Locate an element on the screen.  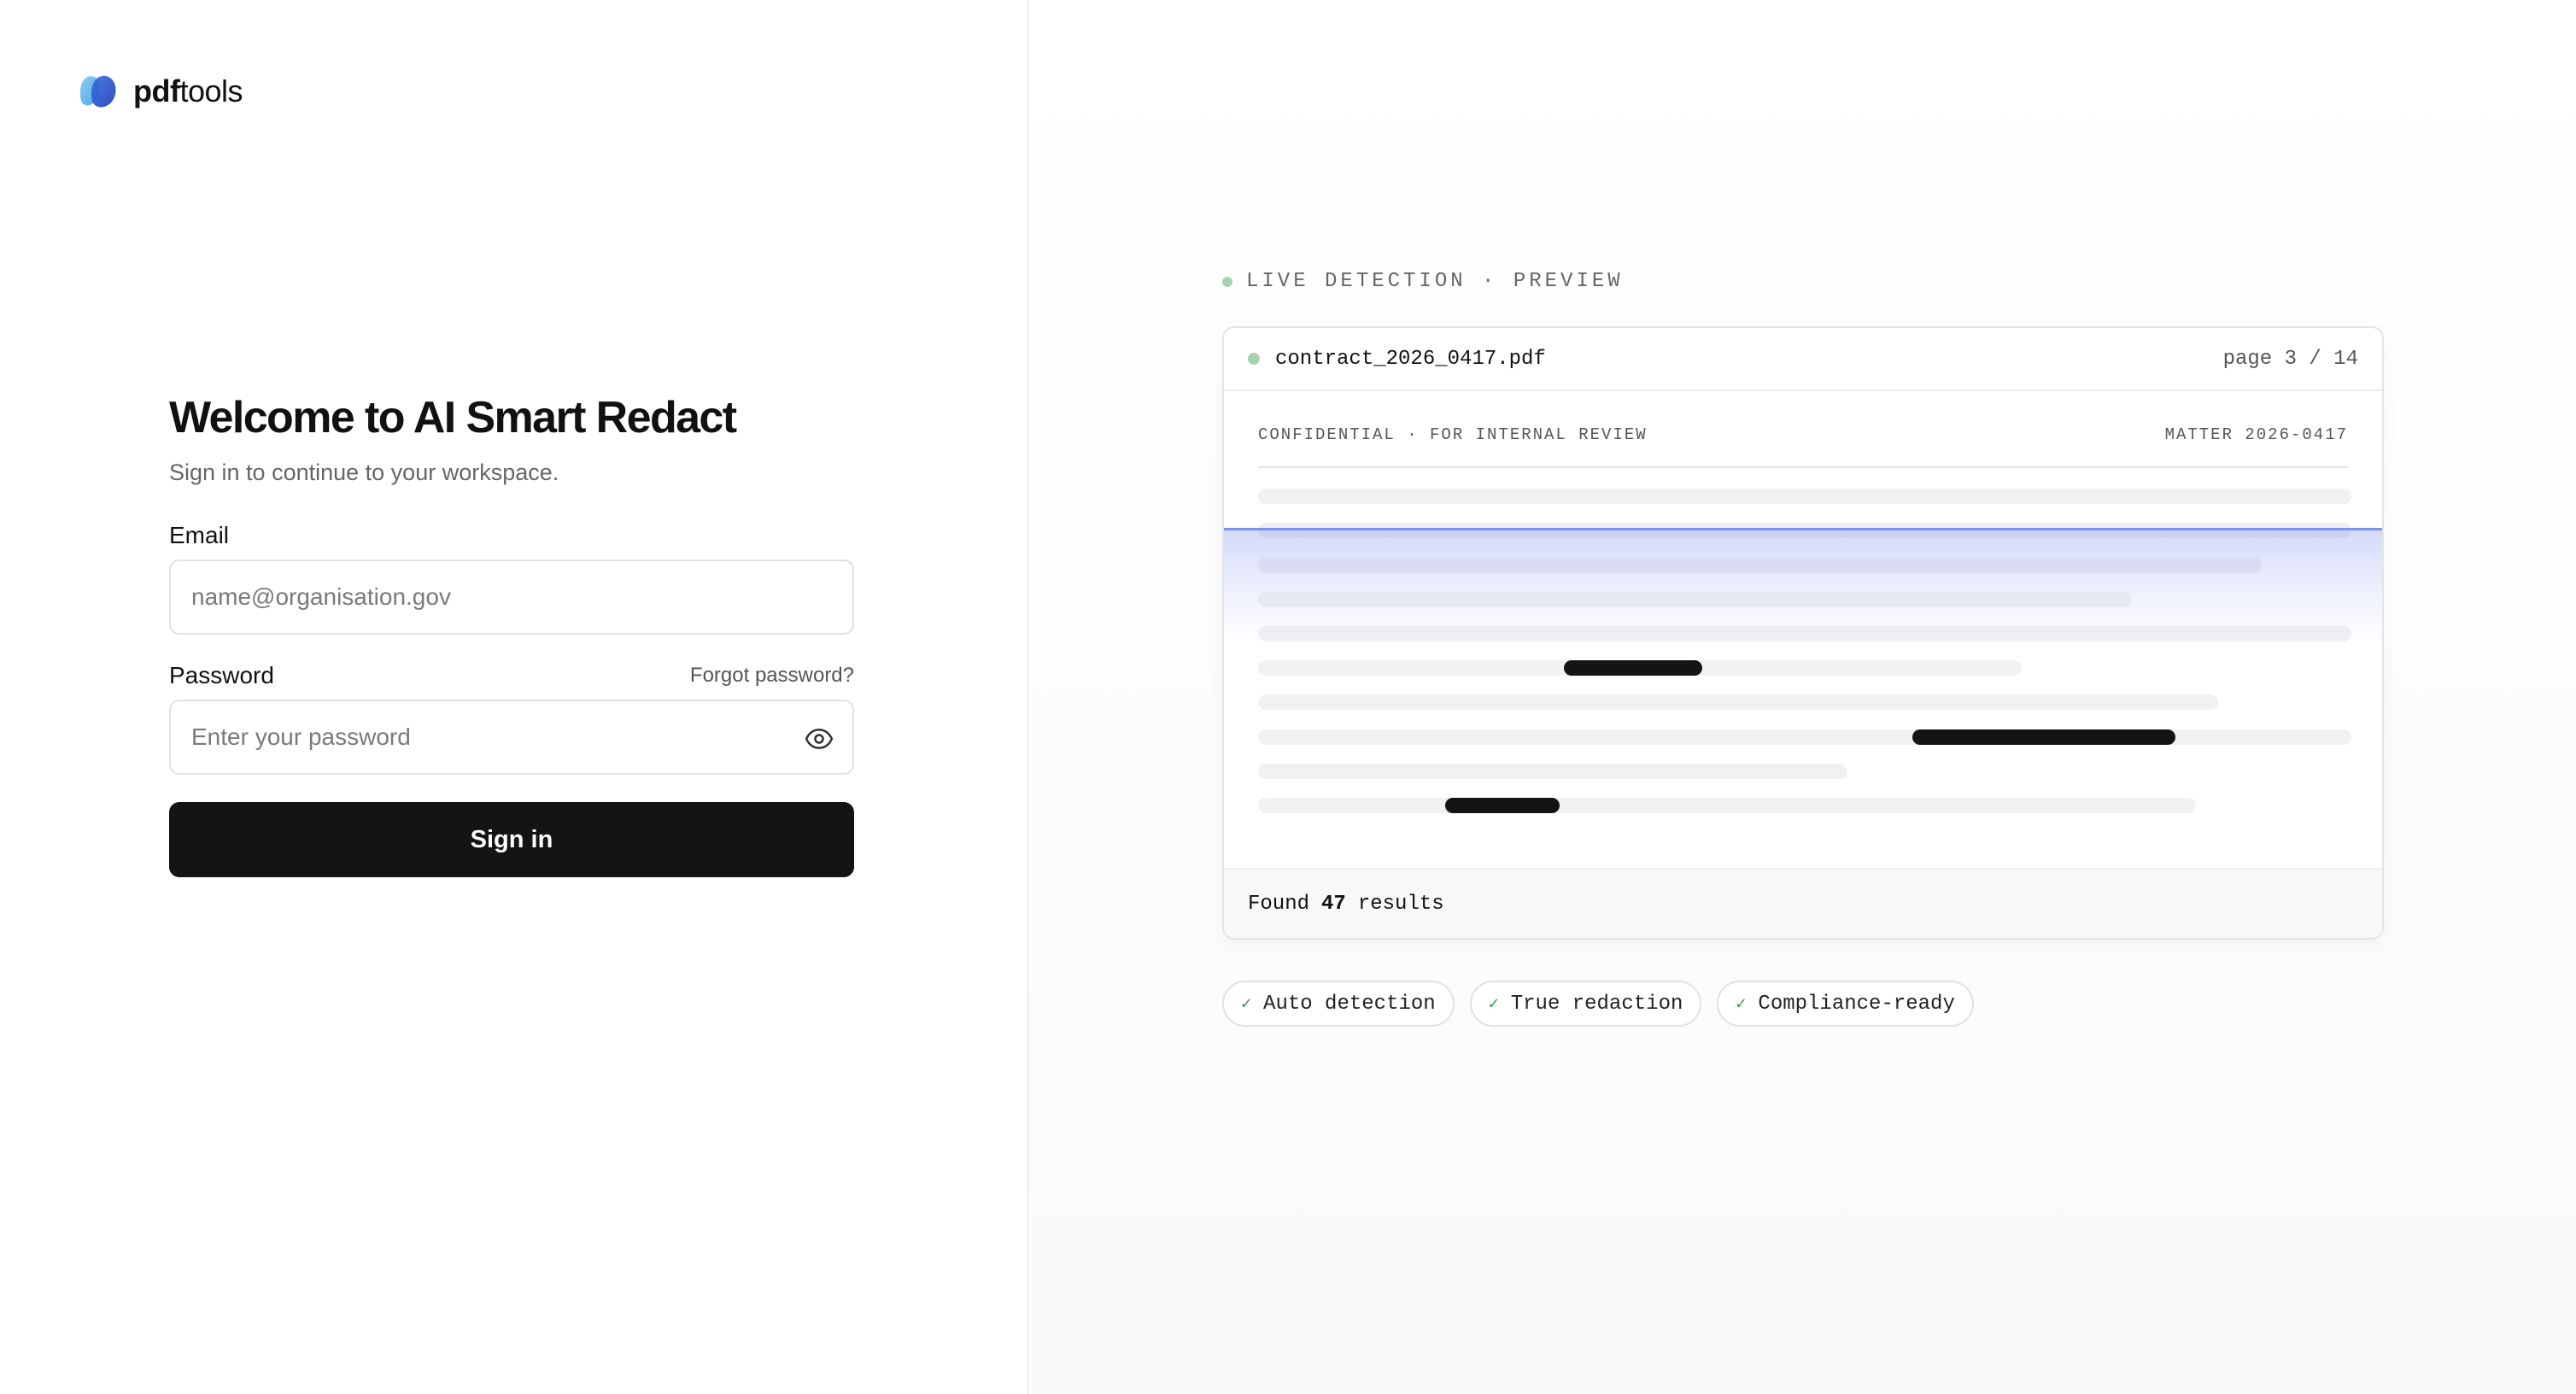
password-field is located at coordinates (512, 737).